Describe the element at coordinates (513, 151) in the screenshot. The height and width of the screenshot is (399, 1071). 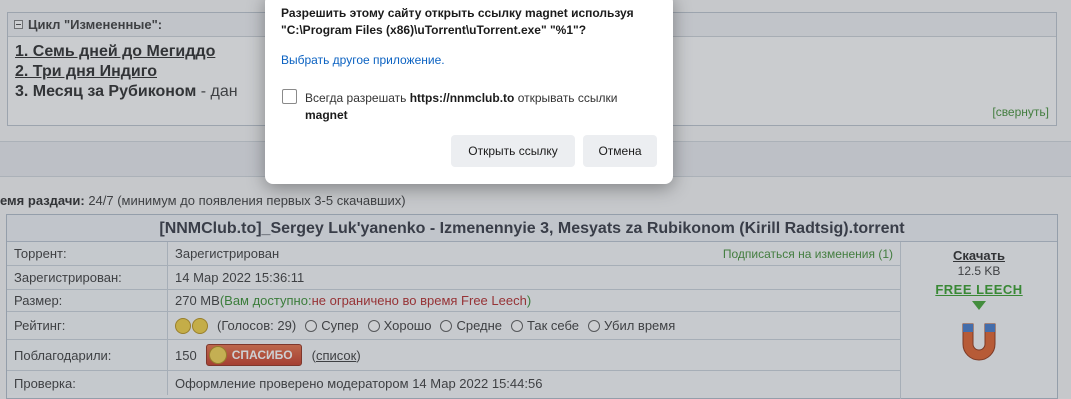
I see `open-link-button: Открыть ссылку` at that location.